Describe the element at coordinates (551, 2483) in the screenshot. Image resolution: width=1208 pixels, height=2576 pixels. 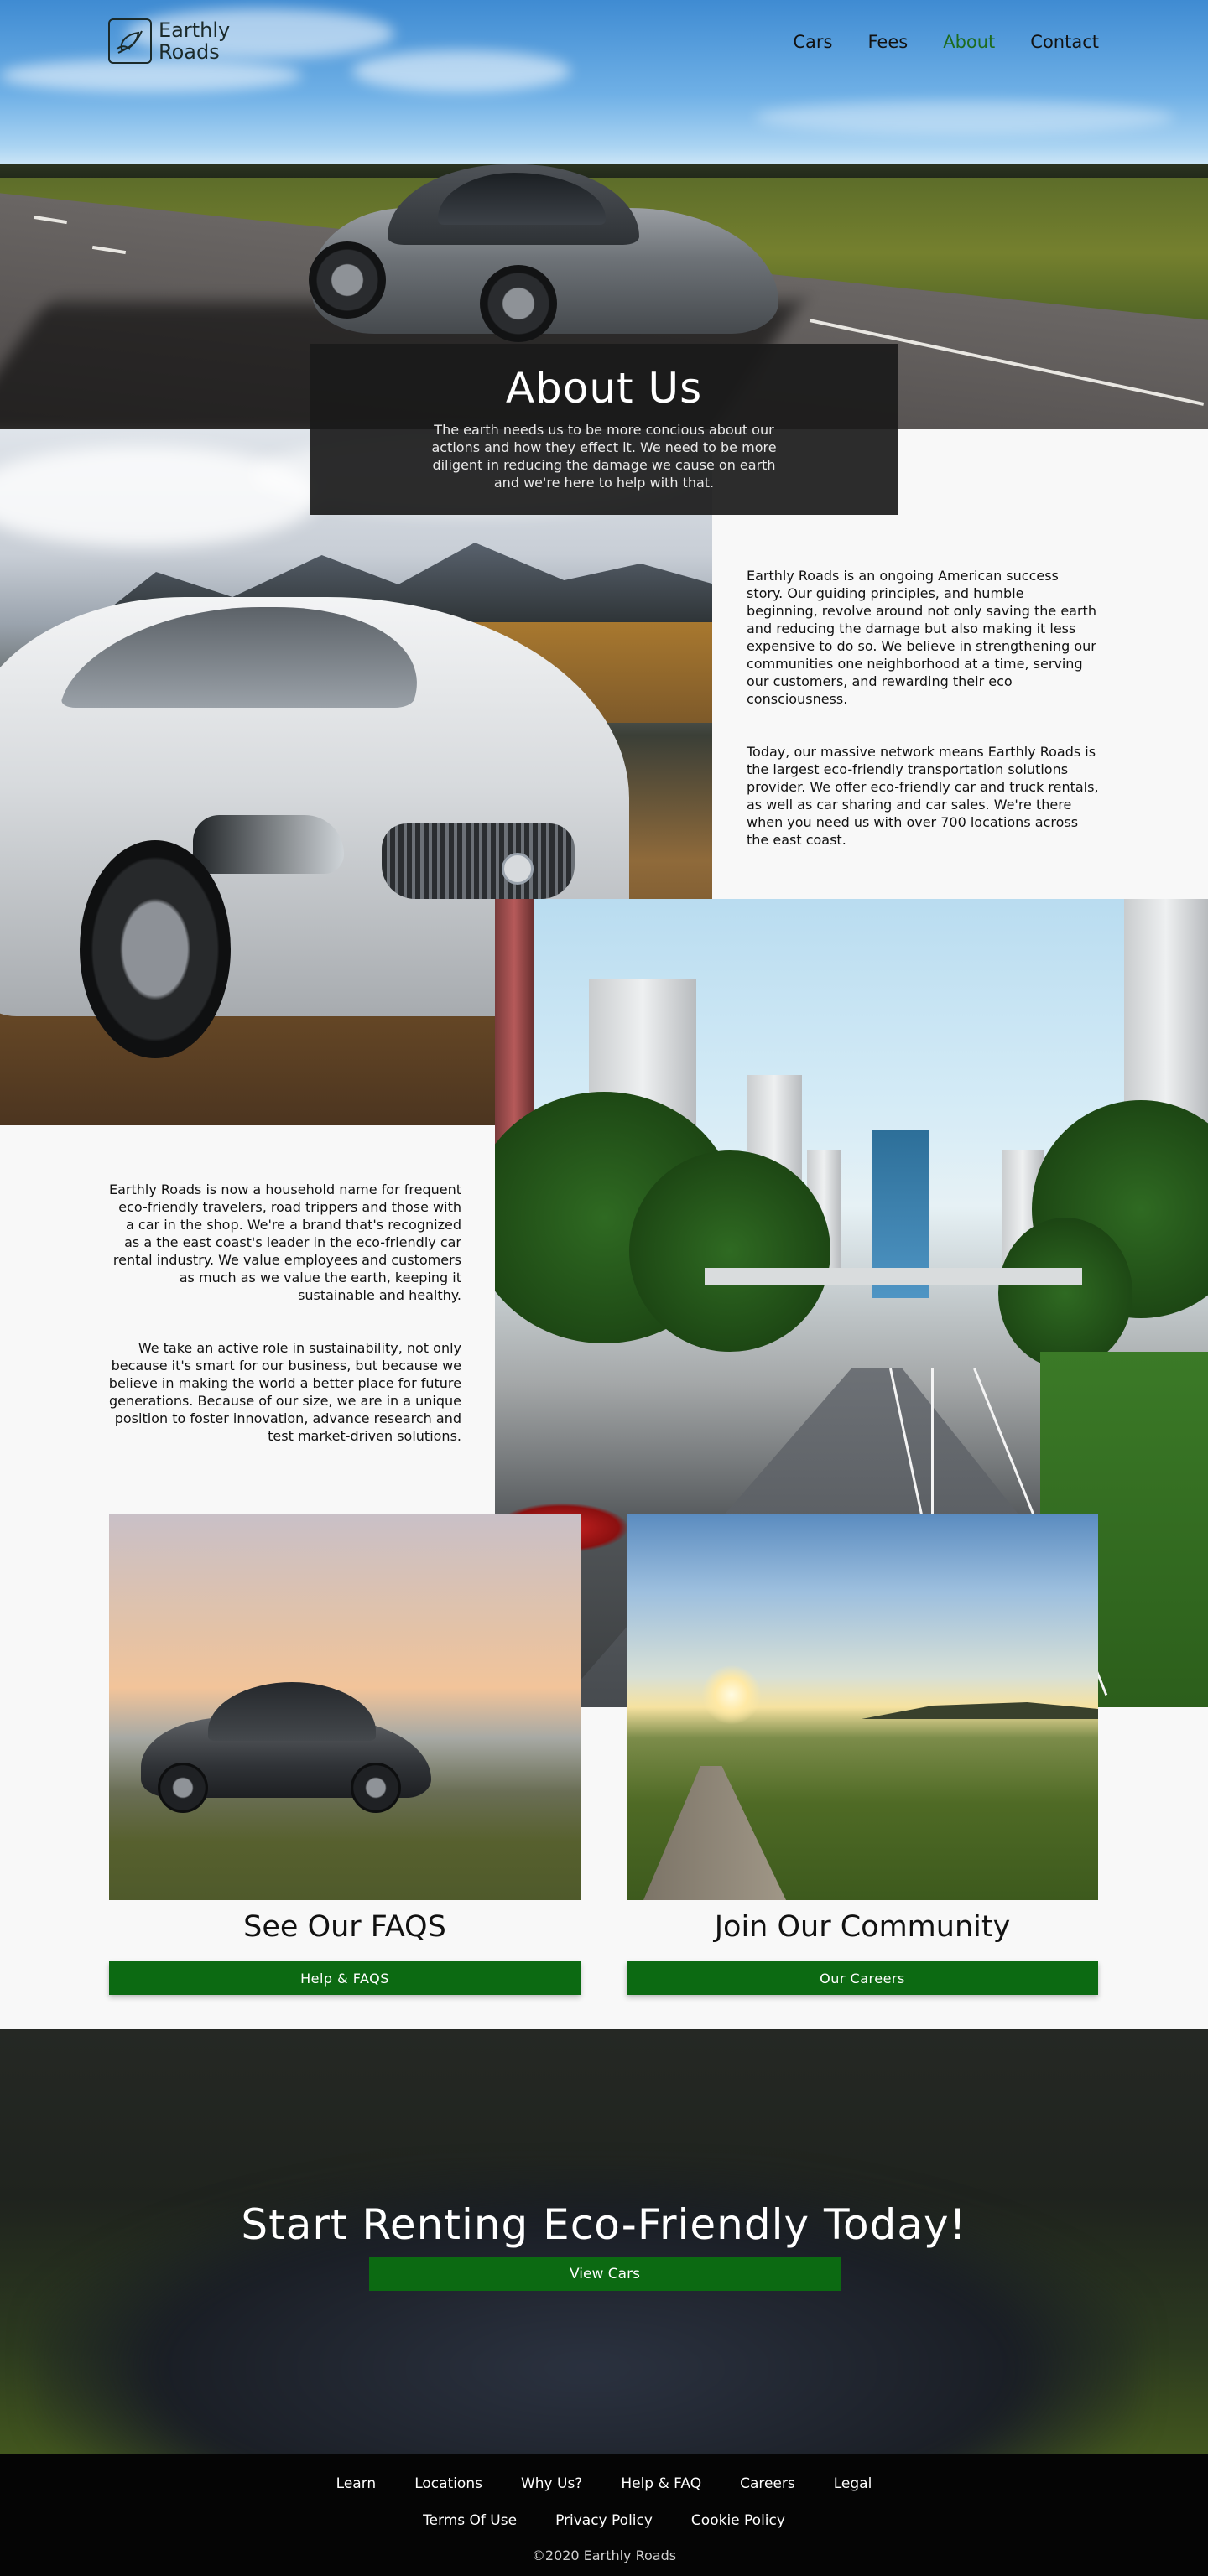
I see `footer-link-why-us: Why Us?` at that location.